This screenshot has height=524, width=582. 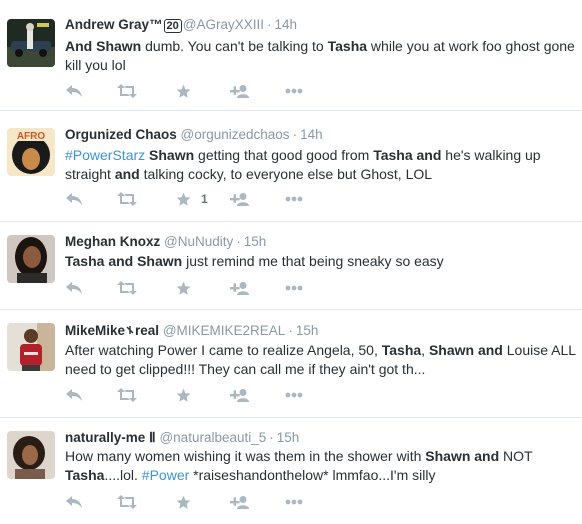 I want to click on display-name: Andrew Gray™, so click(x=114, y=24).